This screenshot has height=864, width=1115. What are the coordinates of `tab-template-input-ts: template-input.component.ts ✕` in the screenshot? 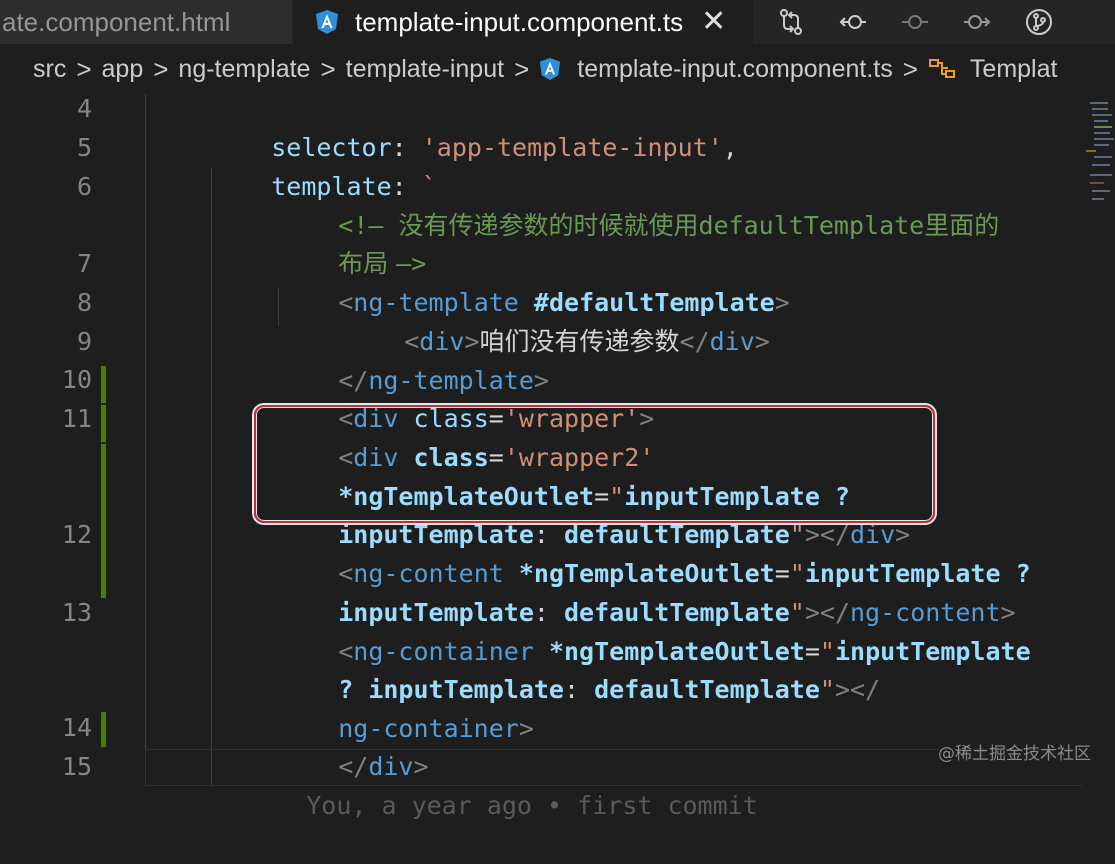 It's located at (523, 22).